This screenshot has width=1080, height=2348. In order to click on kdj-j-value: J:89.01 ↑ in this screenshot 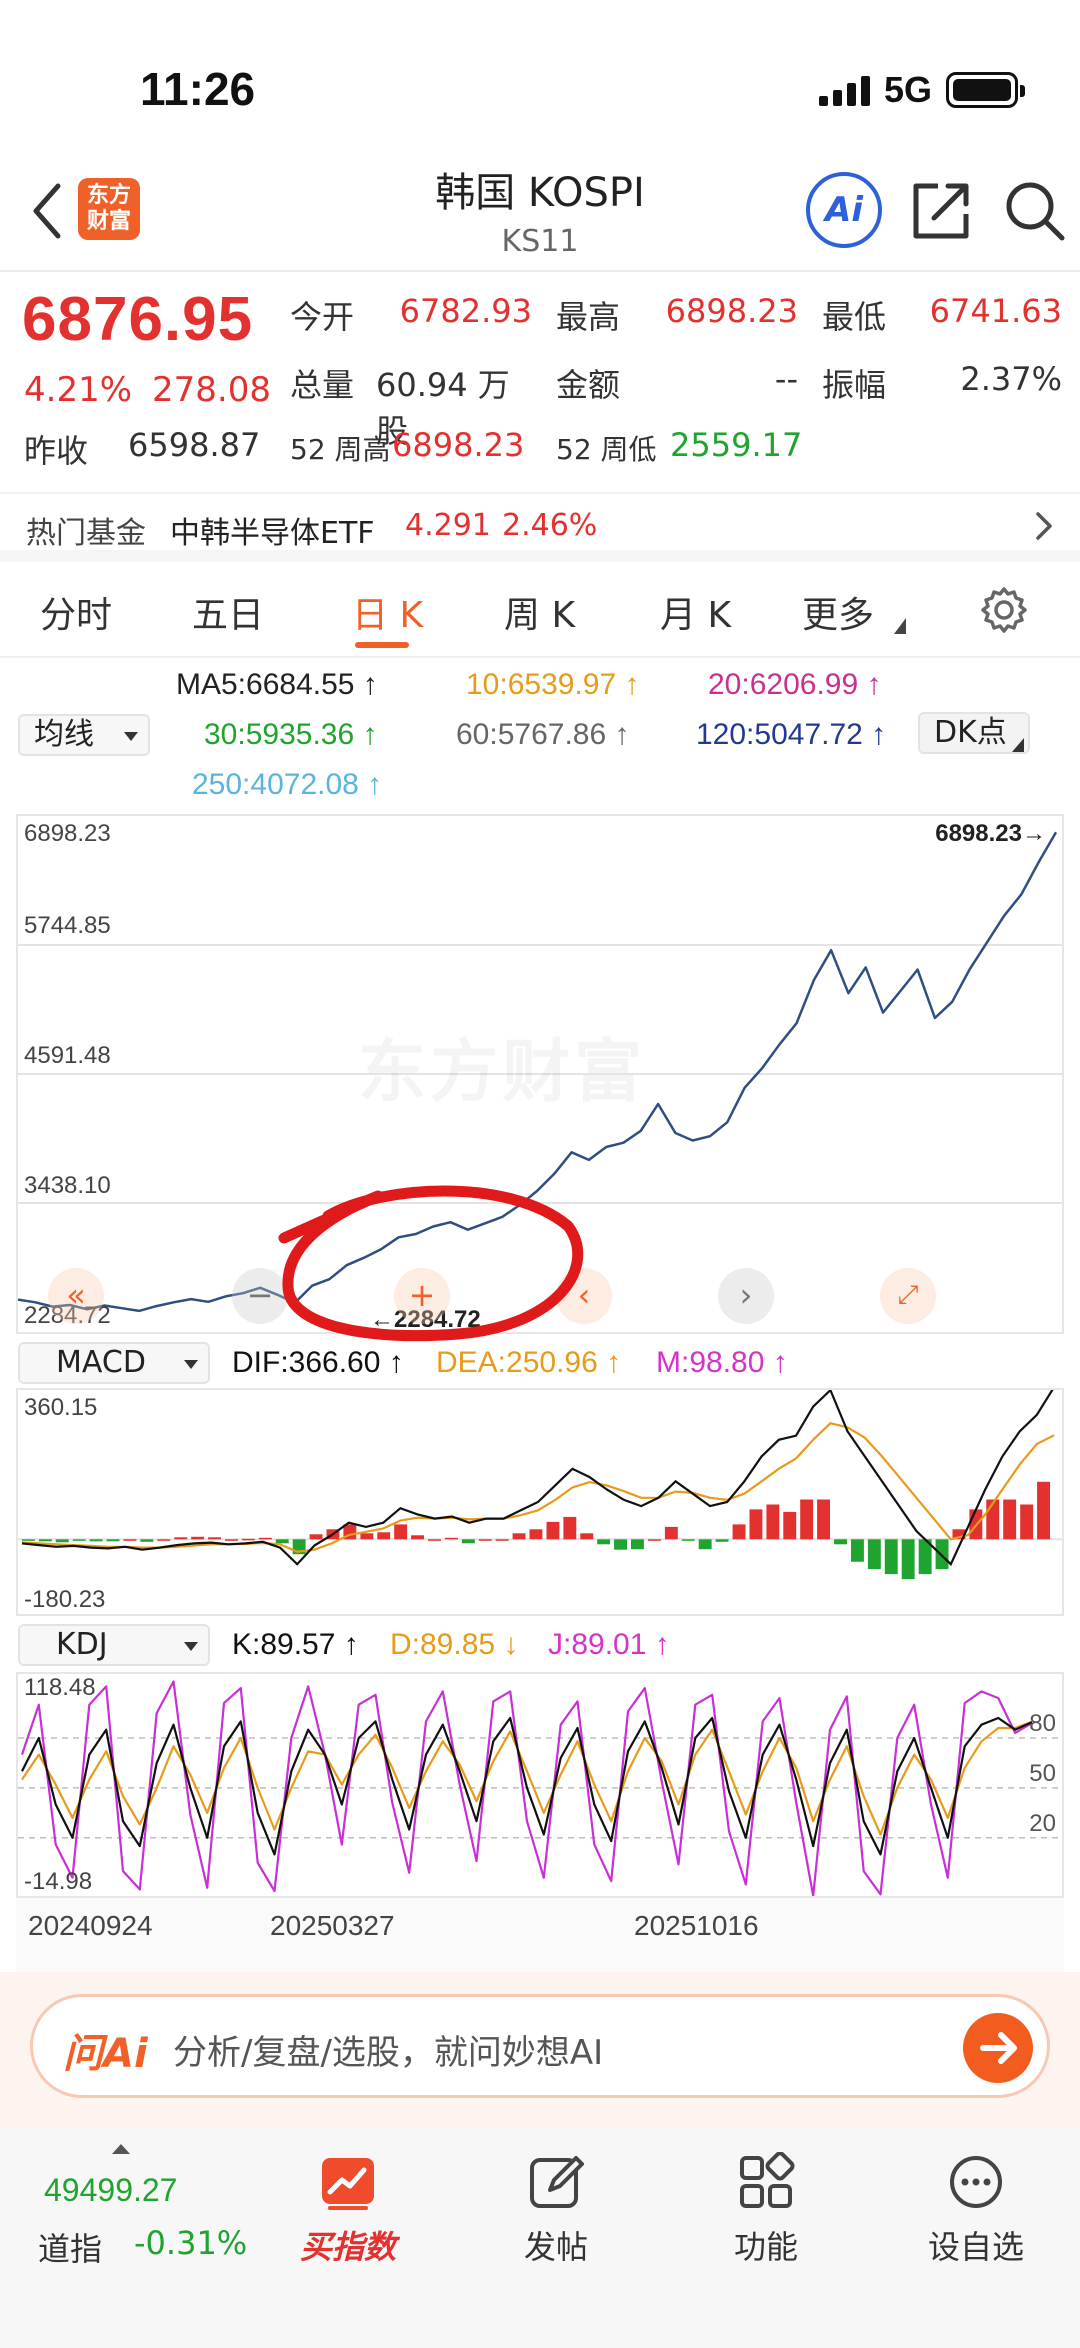, I will do `click(609, 1644)`.